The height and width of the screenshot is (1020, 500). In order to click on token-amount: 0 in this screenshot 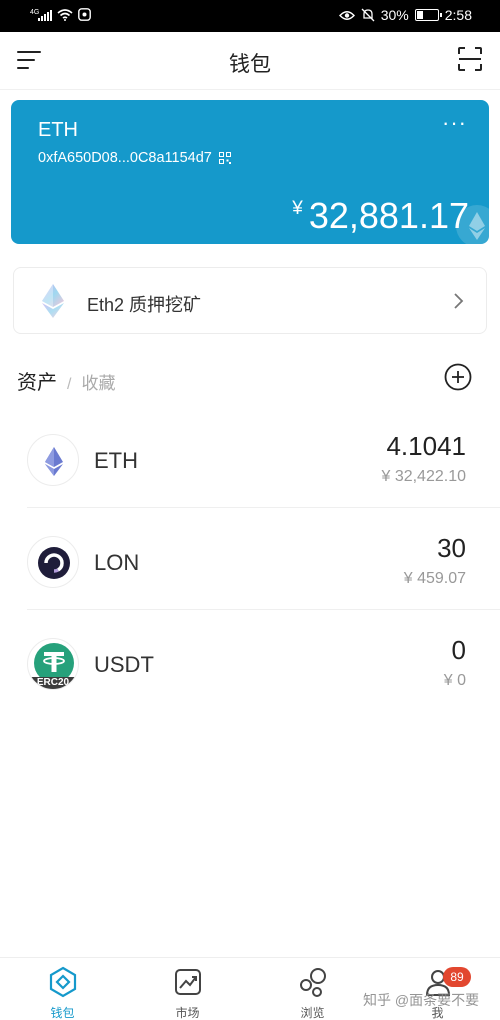, I will do `click(458, 650)`.